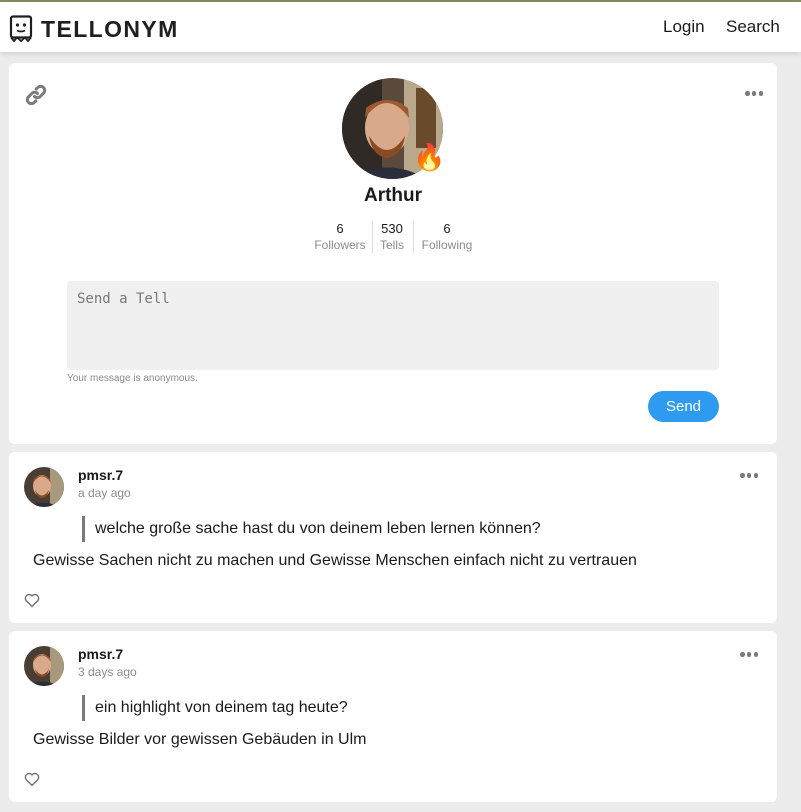 The width and height of the screenshot is (801, 812). What do you see at coordinates (36, 95) in the screenshot?
I see `link-icon` at bounding box center [36, 95].